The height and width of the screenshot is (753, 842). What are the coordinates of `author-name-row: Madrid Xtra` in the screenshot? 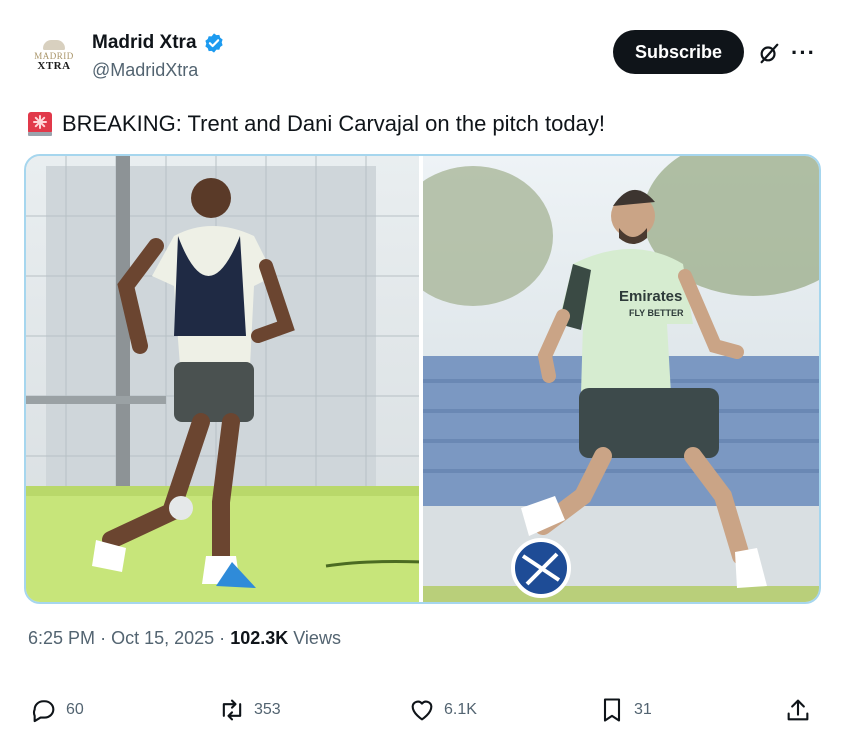 It's located at (158, 43).